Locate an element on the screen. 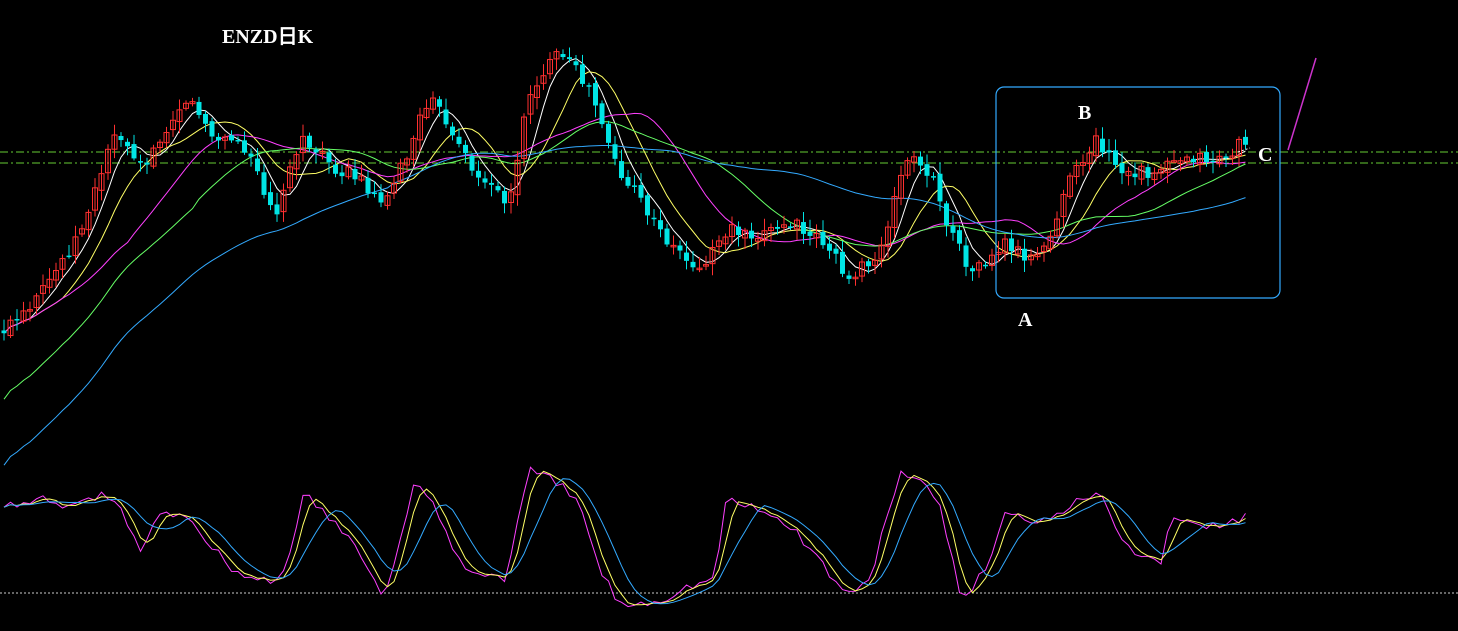 The image size is (1458, 631). annotation-c: C is located at coordinates (1265, 155).